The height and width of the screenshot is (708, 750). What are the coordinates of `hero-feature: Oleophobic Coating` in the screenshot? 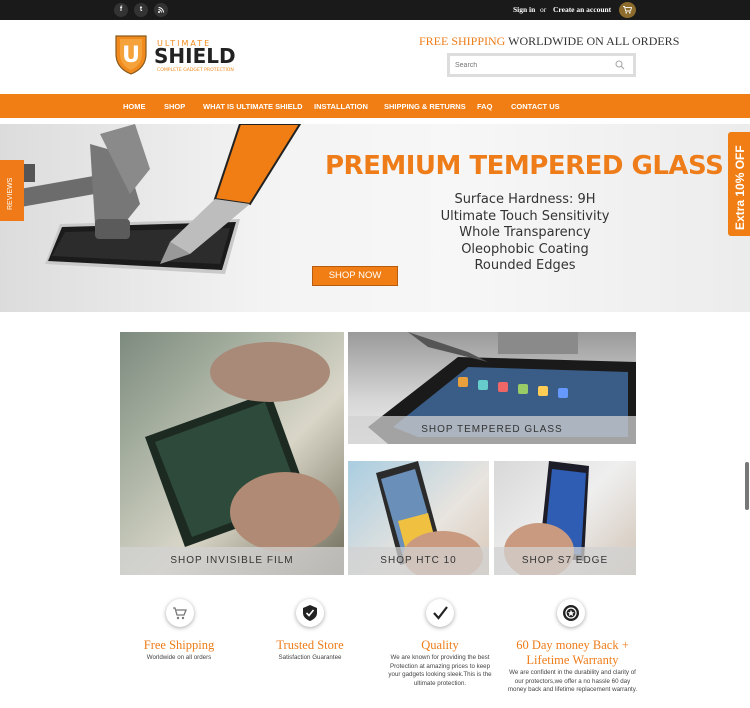 It's located at (525, 249).